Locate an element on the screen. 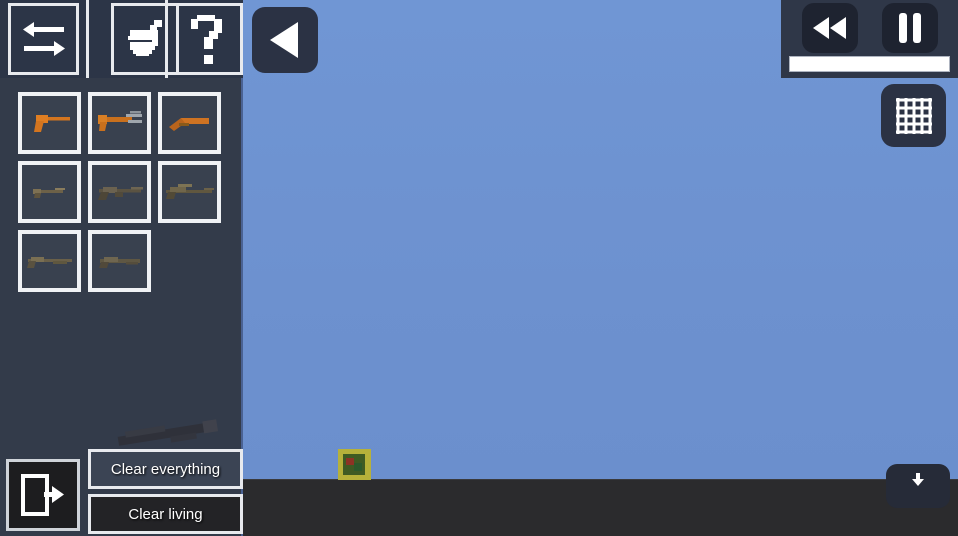 This screenshot has height=536, width=958. inventory-slot-pistol is located at coordinates (49, 123).